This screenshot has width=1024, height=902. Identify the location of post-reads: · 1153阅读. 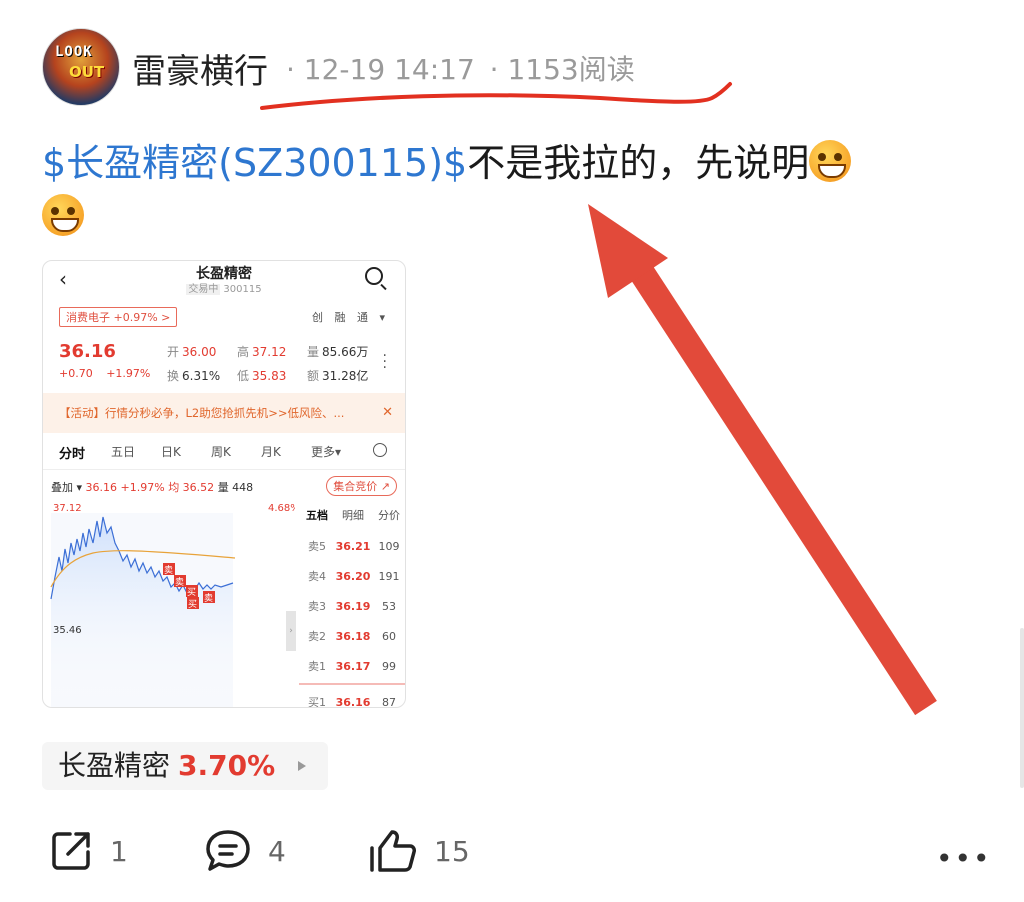
(562, 69).